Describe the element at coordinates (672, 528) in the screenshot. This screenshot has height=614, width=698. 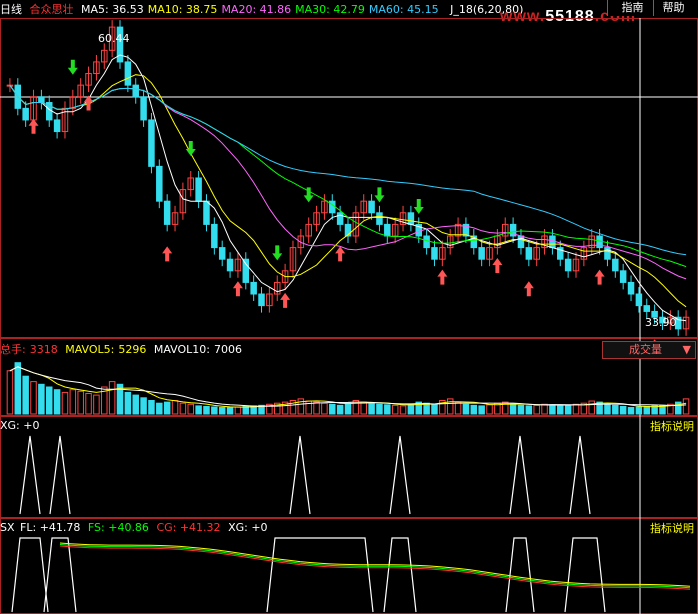
I see `sx-help-button: 指标说明` at that location.